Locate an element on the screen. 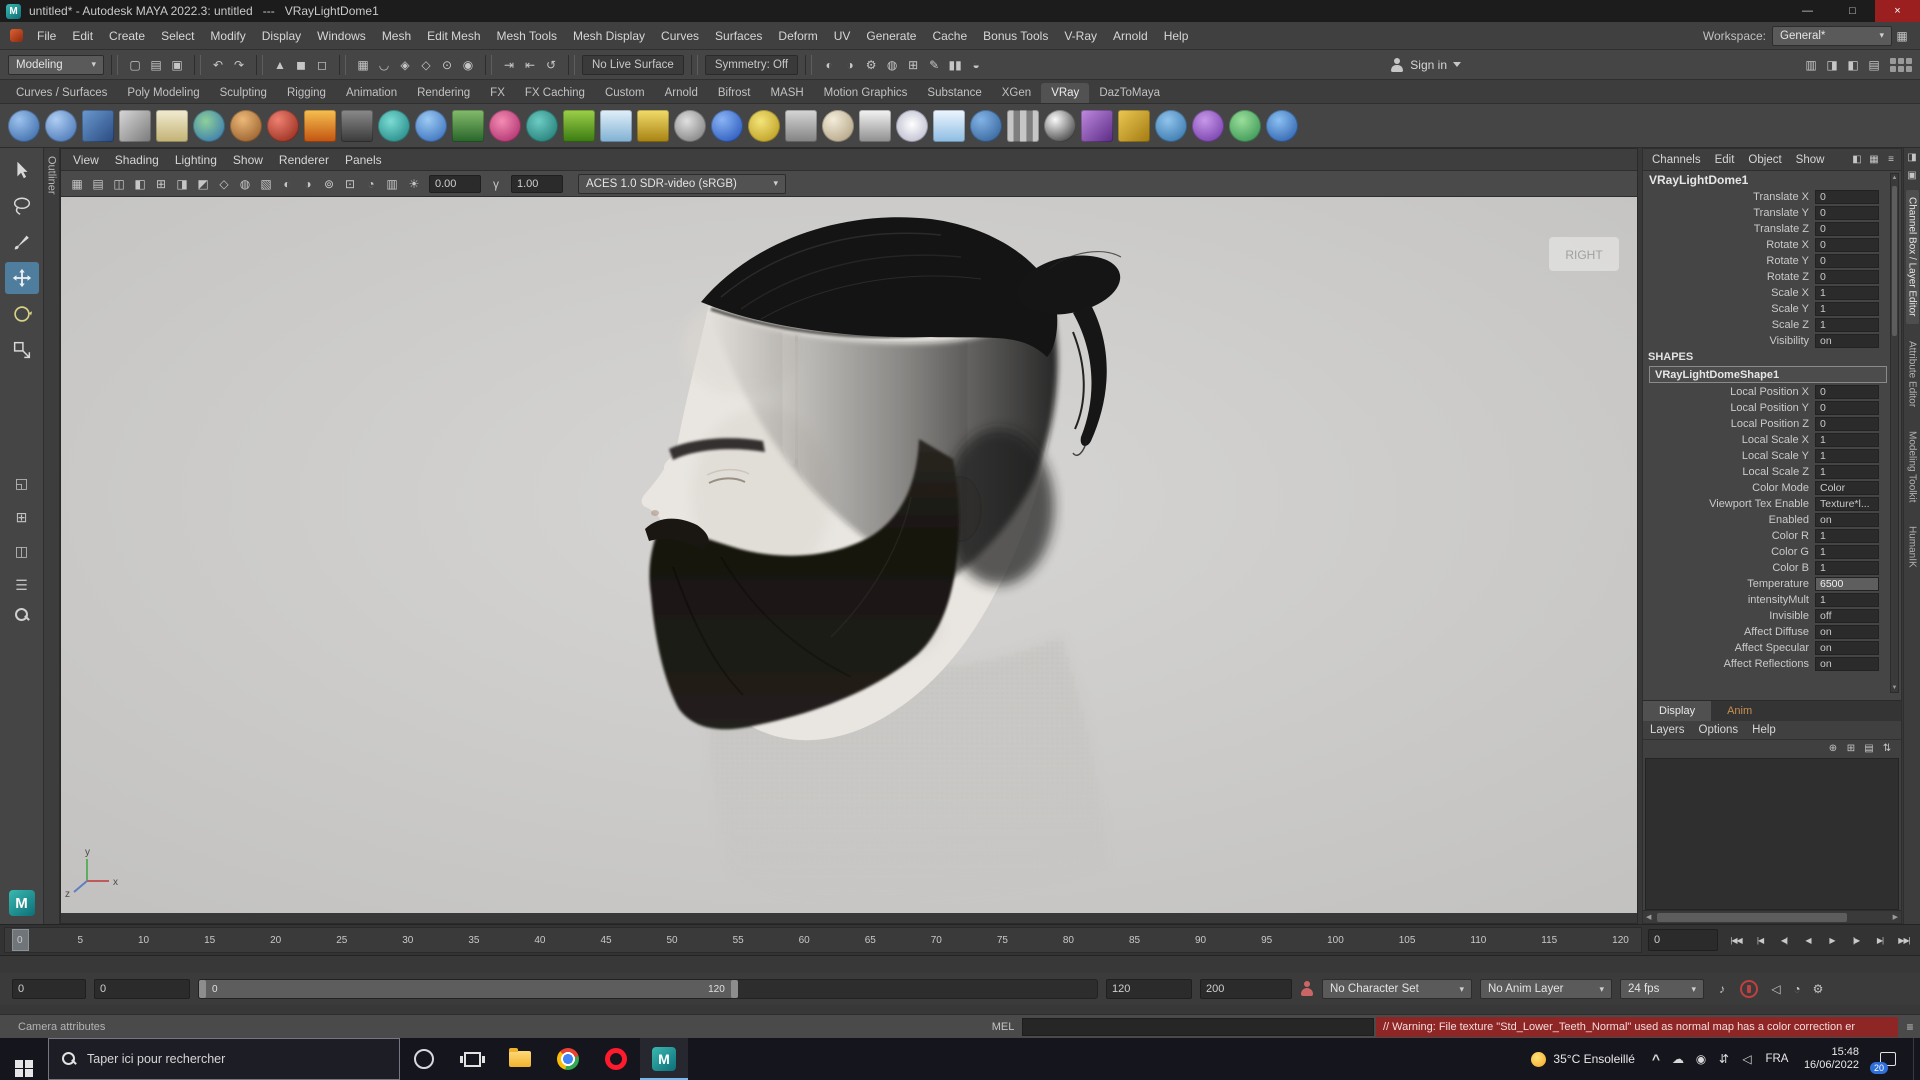 The image size is (1920, 1080). shelf-tab: Substance is located at coordinates (954, 93).